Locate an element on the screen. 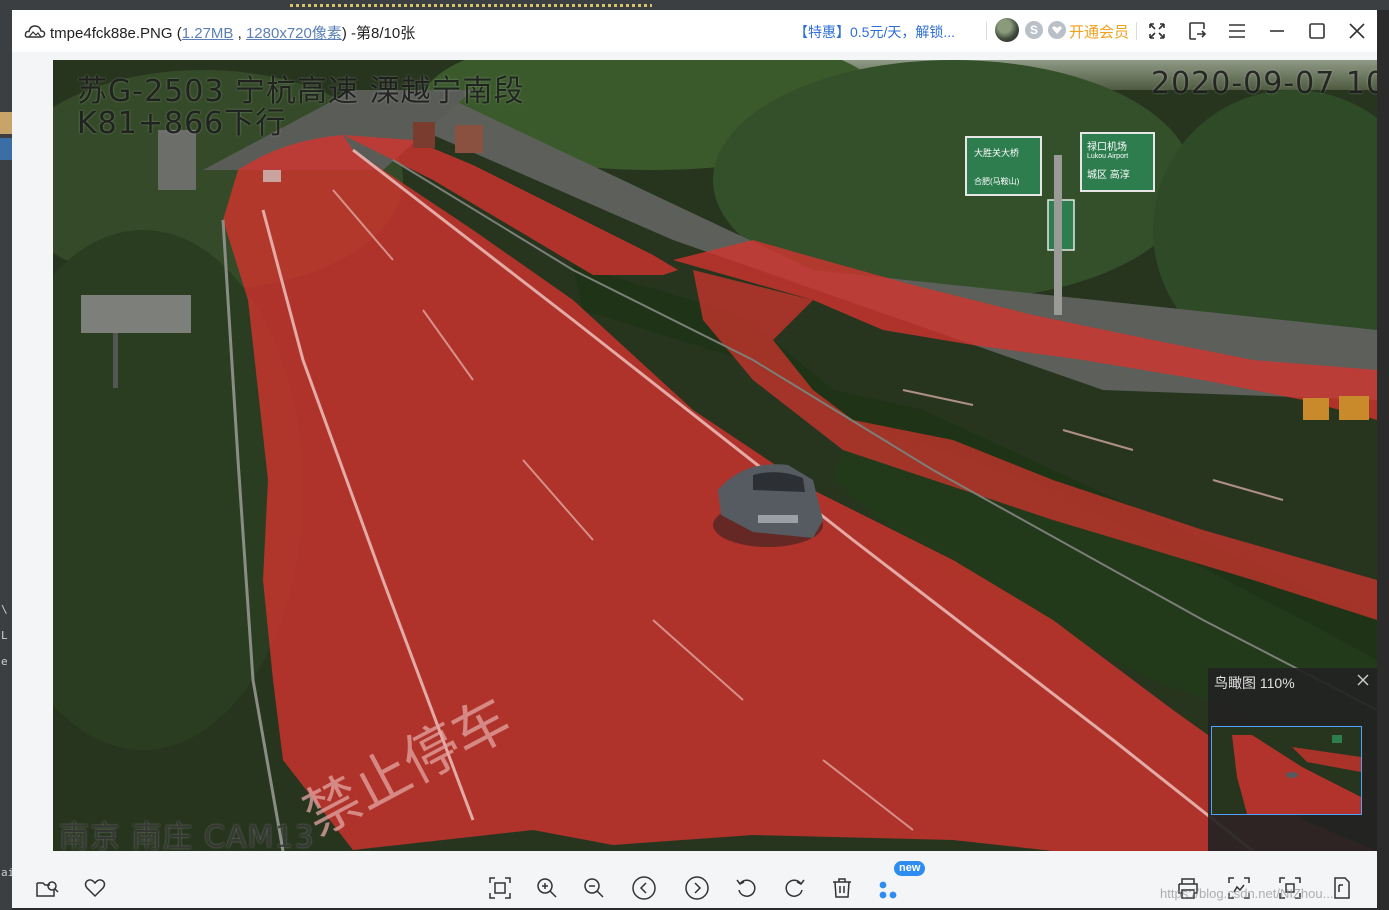 This screenshot has width=1389, height=910. bottom-toolbar is located at coordinates (694, 885).